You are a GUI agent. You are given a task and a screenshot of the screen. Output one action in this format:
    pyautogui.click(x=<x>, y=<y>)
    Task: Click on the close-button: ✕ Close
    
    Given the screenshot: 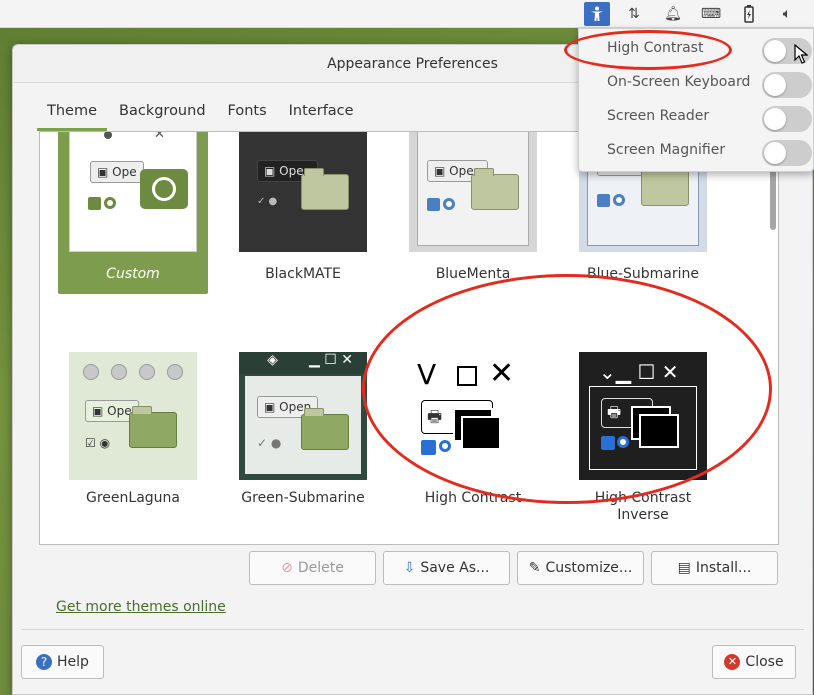 What is the action you would take?
    pyautogui.click(x=754, y=662)
    